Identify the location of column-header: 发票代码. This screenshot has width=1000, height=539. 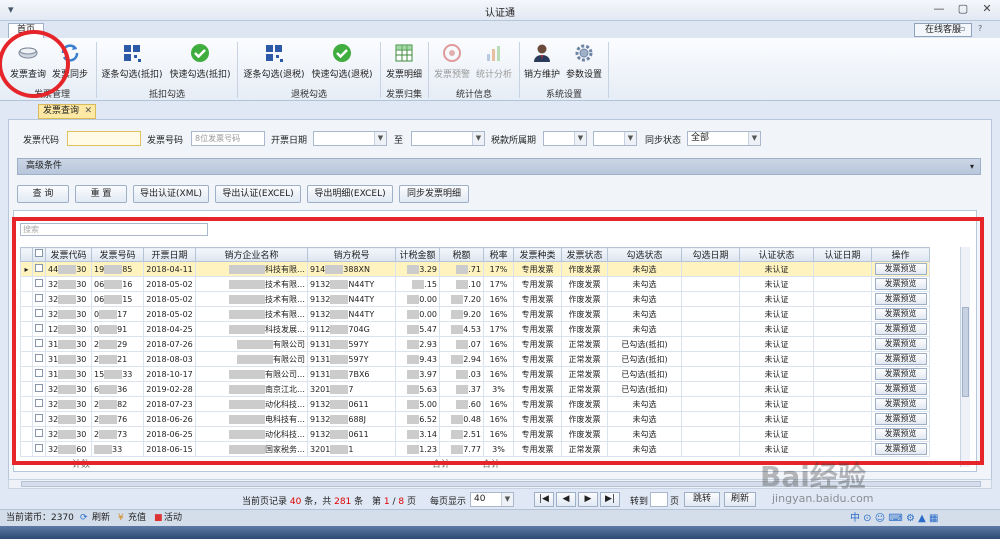
(68, 254).